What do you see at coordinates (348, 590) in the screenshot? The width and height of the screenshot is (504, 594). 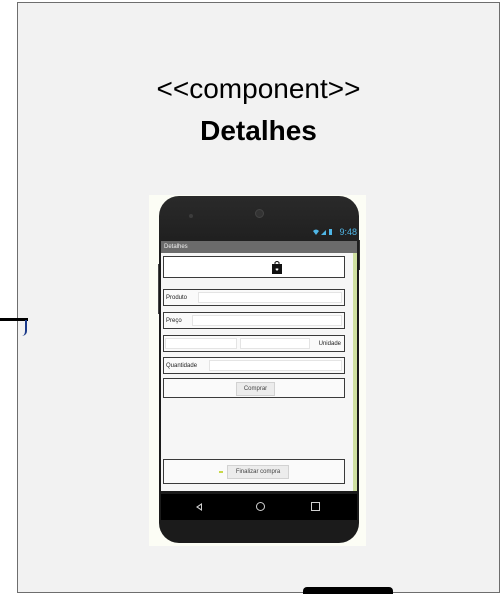 I see `bottom-connector-tab` at bounding box center [348, 590].